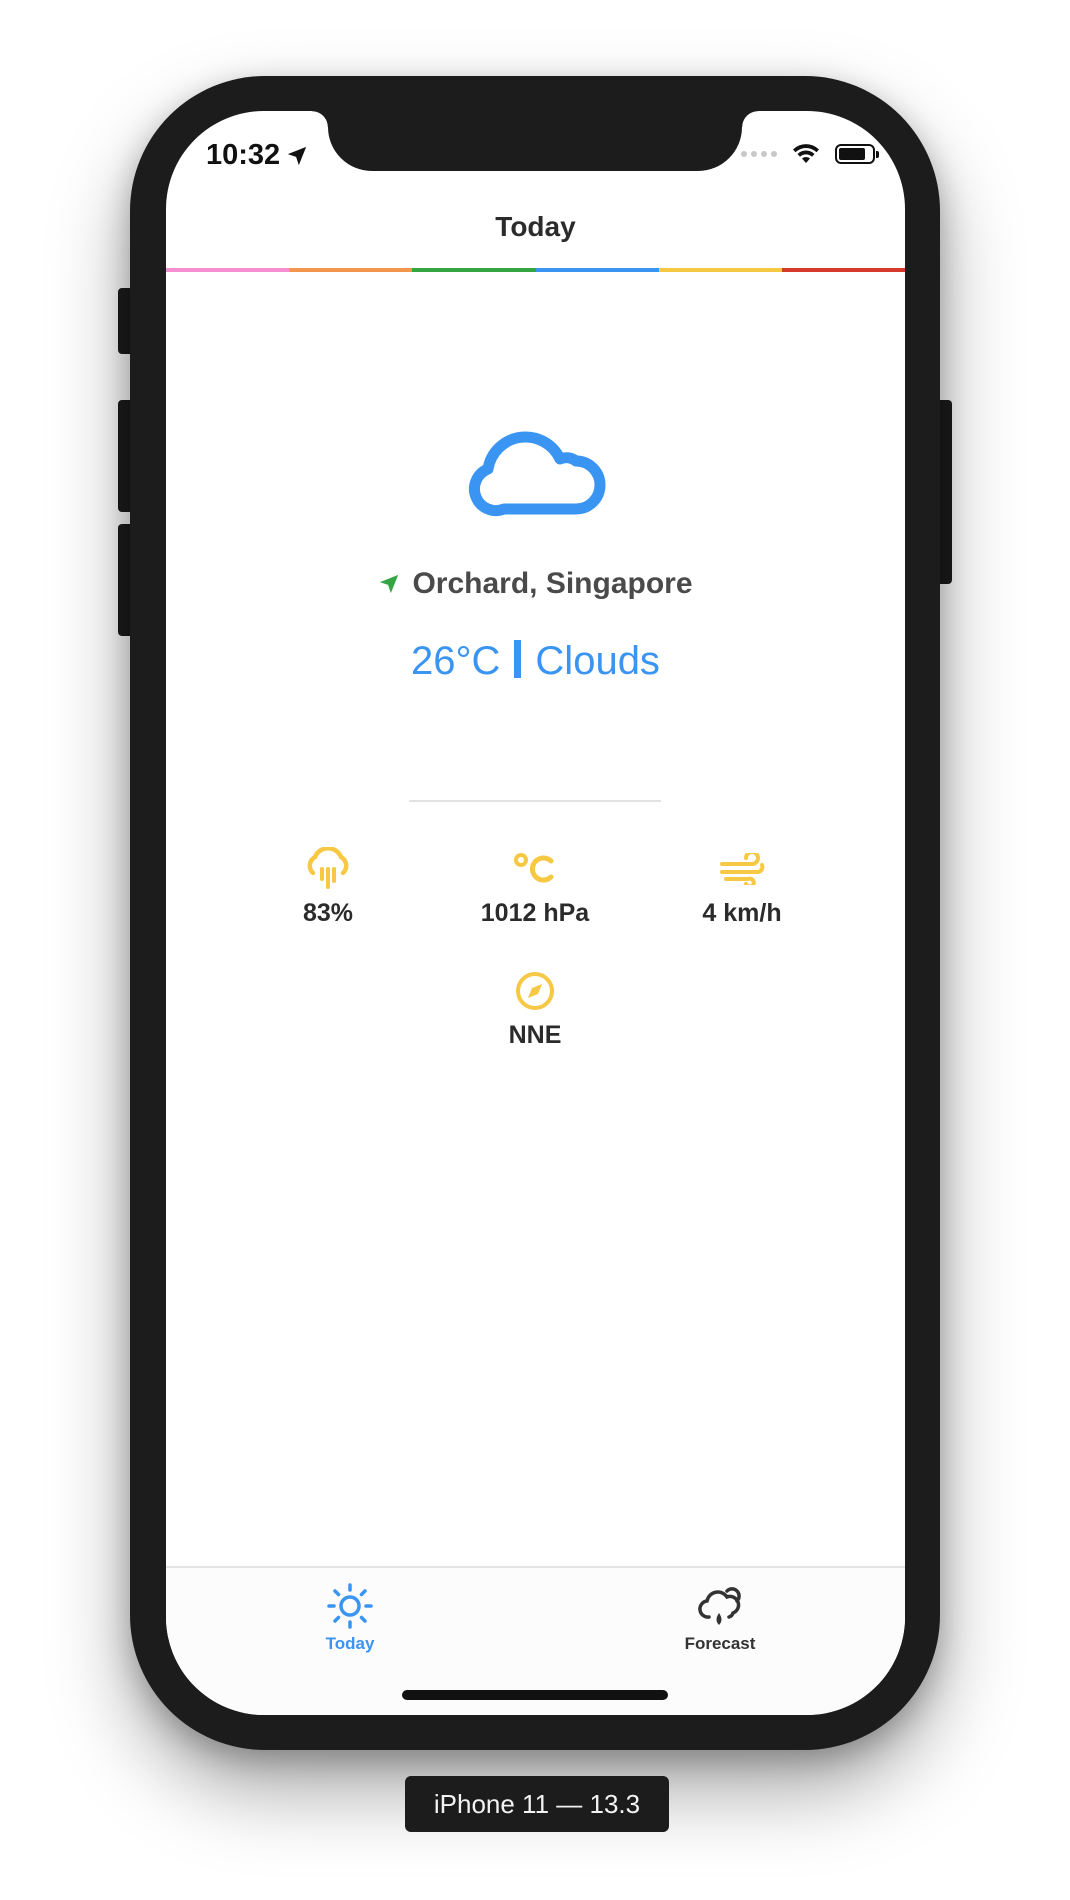 The height and width of the screenshot is (1900, 1070). What do you see at coordinates (857, 154) in the screenshot?
I see `battery-icon` at bounding box center [857, 154].